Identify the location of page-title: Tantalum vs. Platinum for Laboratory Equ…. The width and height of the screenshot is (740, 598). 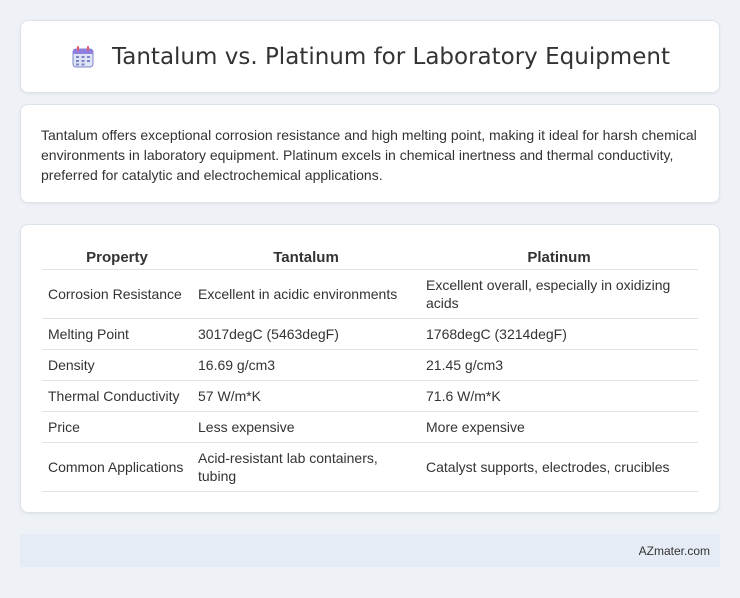
(370, 57).